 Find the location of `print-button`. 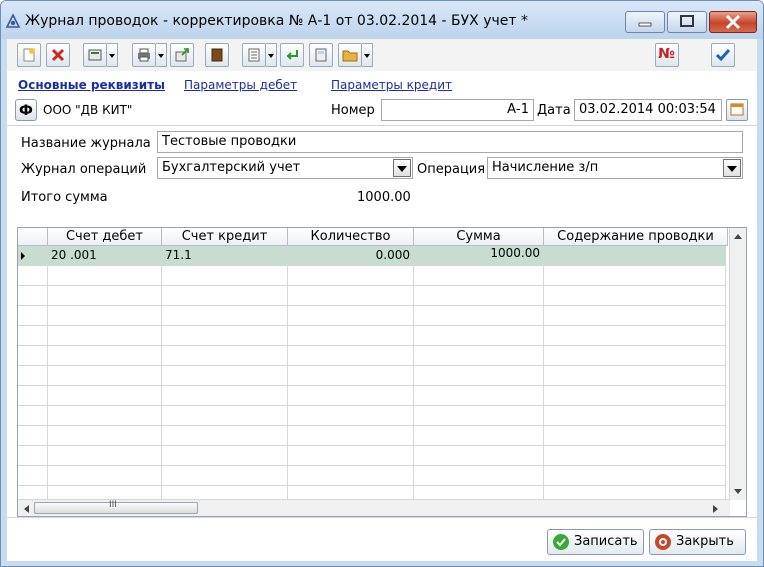

print-button is located at coordinates (144, 55).